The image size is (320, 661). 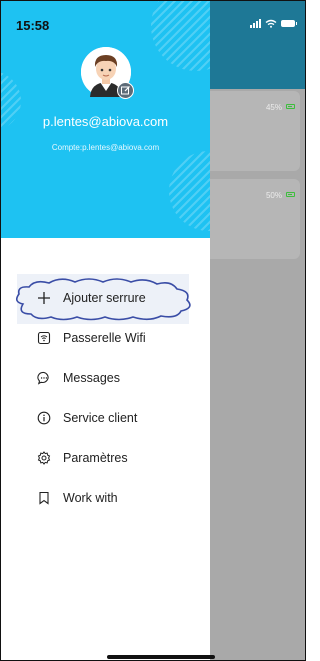 I want to click on menu-item-wifi-gateway: Passerelle Wifi, so click(x=91, y=338).